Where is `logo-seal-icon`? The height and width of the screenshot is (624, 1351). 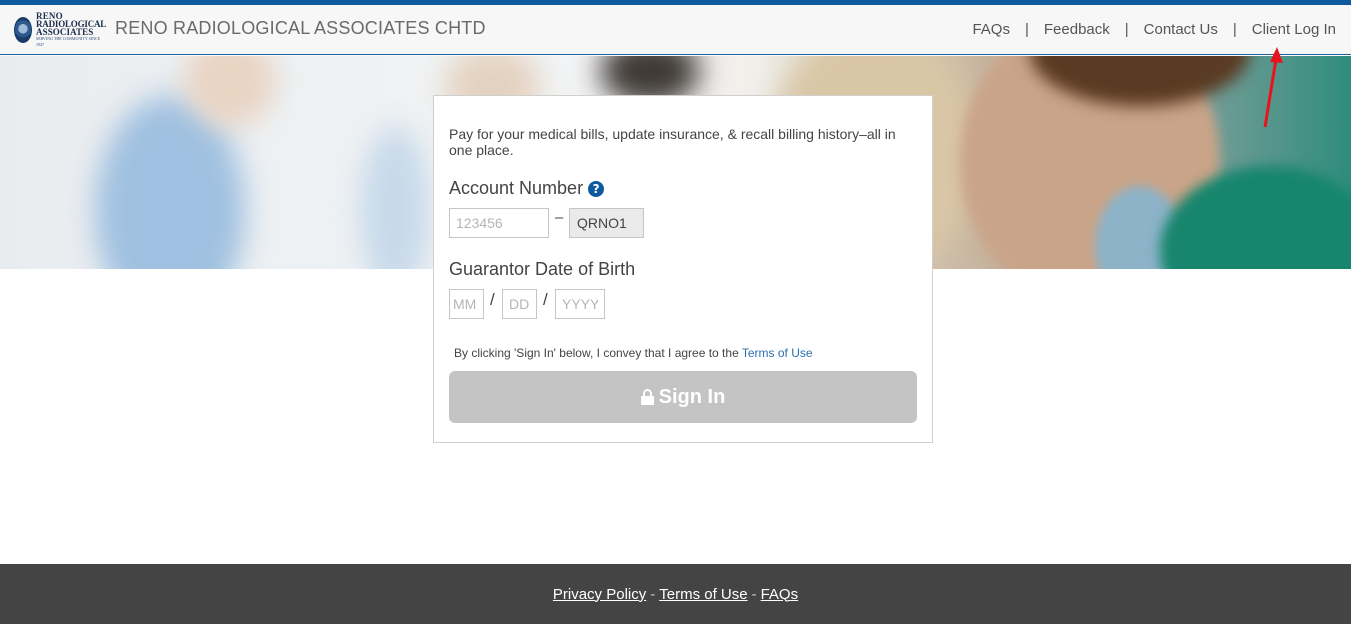
logo-seal-icon is located at coordinates (23, 29).